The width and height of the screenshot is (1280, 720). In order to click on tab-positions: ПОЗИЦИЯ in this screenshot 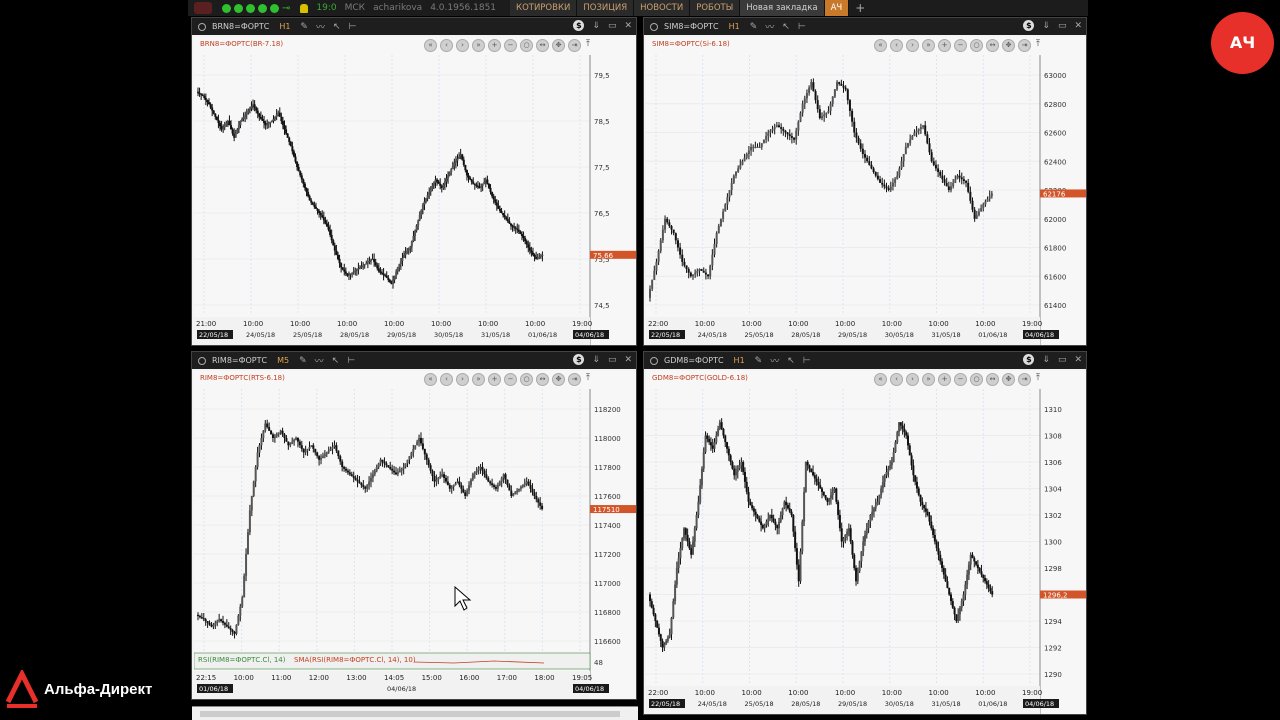, I will do `click(606, 8)`.